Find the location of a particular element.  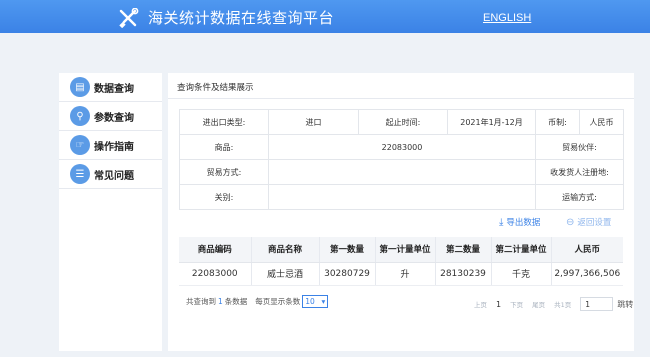

export-data-label: 导出数据 is located at coordinates (523, 223).